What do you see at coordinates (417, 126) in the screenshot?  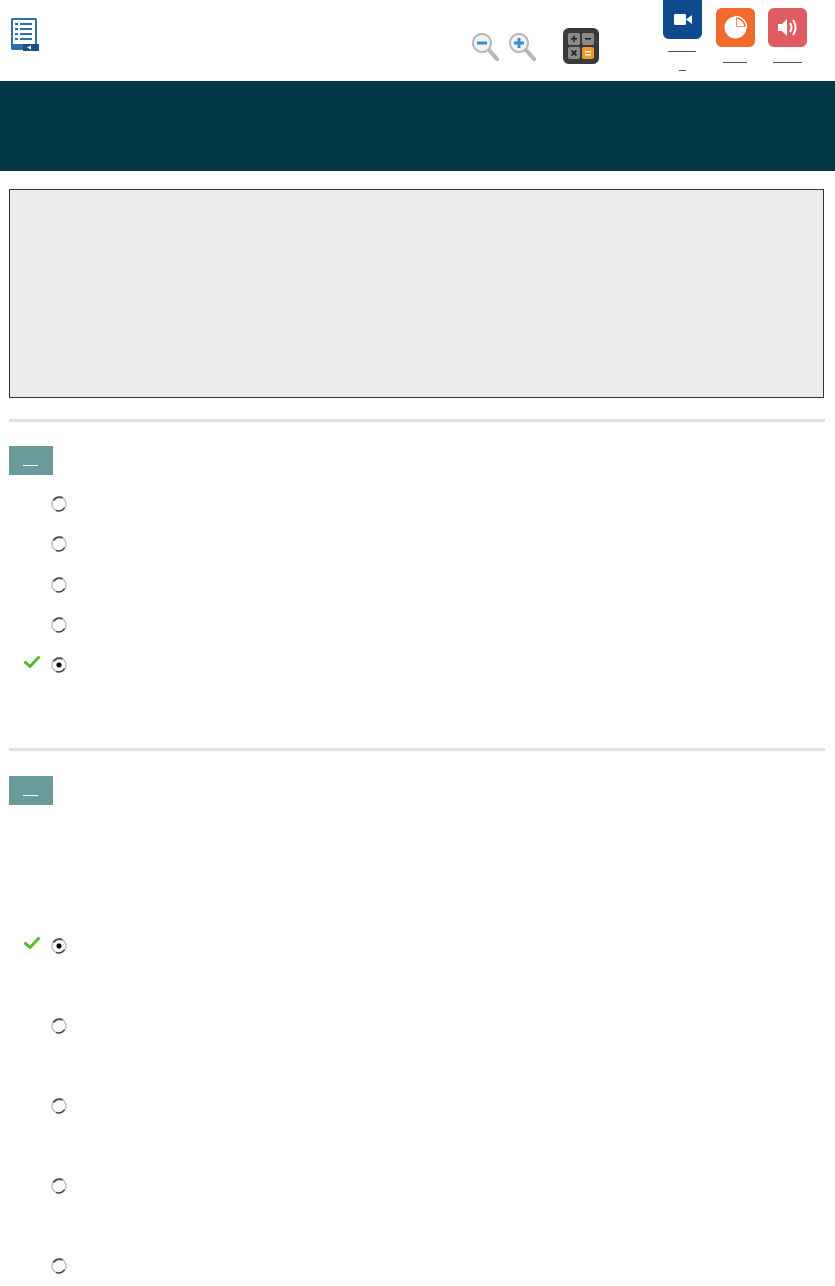 I see `header-banner` at bounding box center [417, 126].